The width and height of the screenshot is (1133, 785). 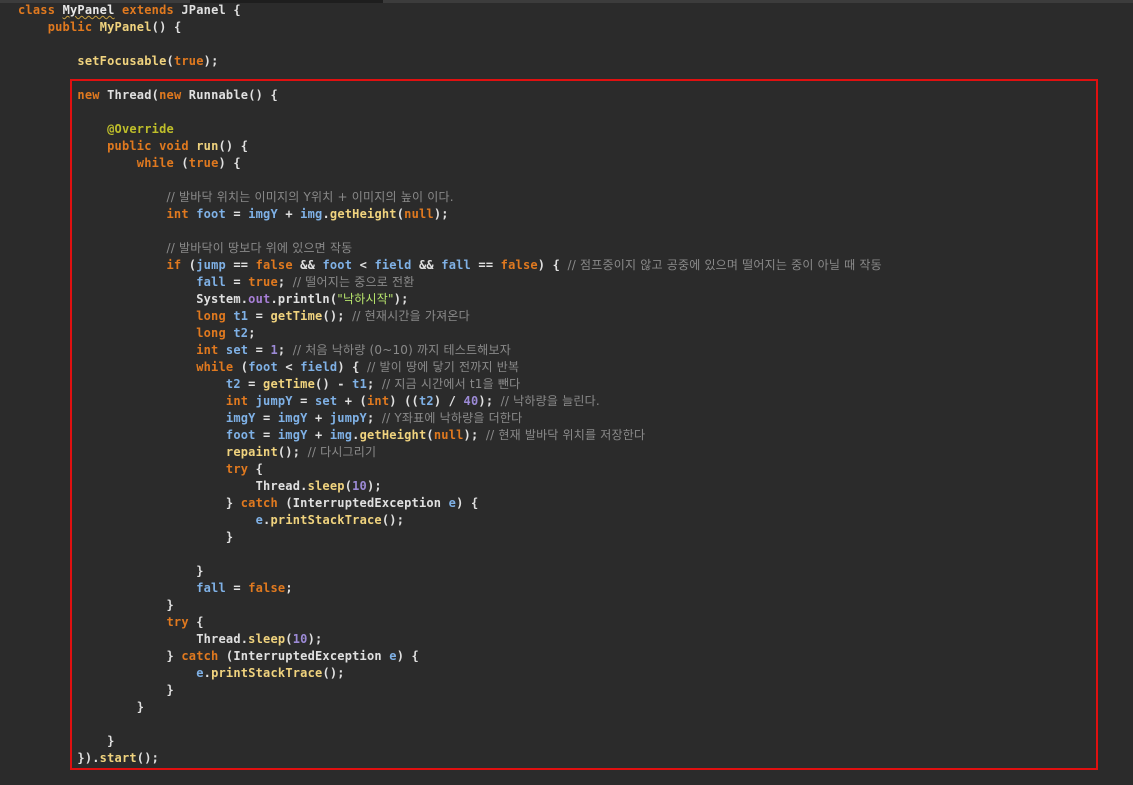 What do you see at coordinates (118, 61) in the screenshot?
I see `code-line: setFocusable(true);` at bounding box center [118, 61].